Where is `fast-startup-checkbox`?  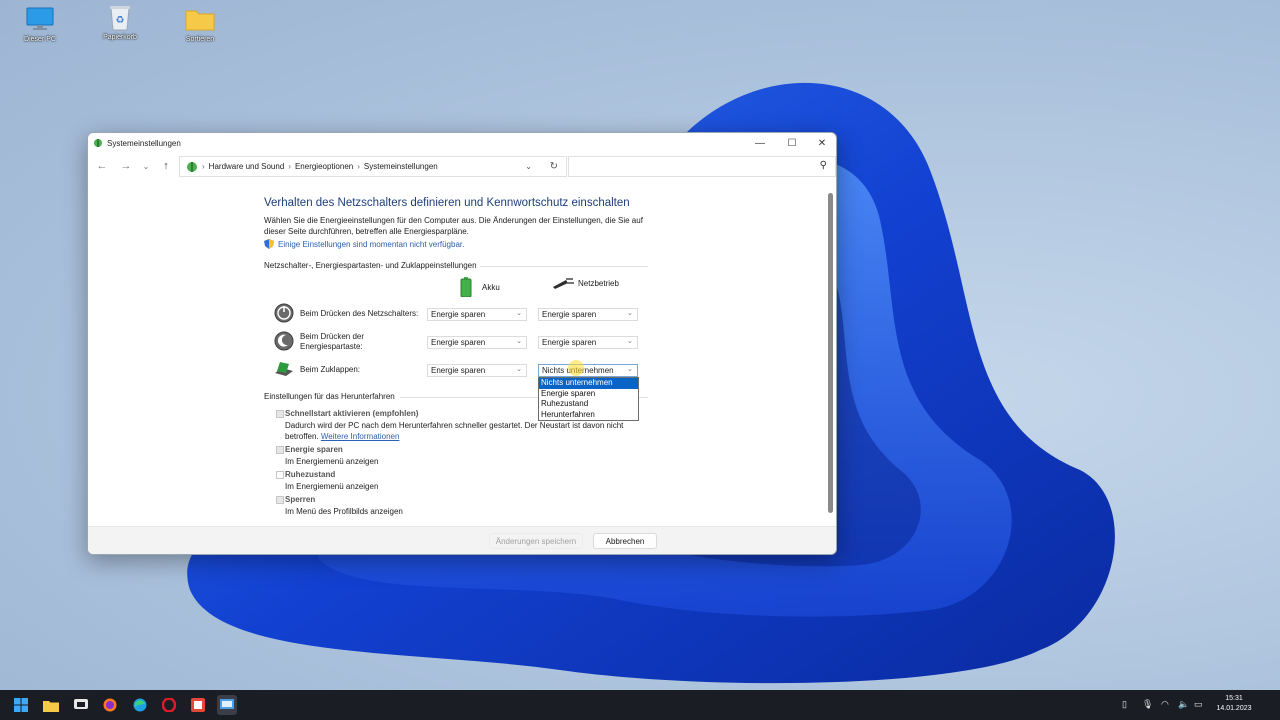 fast-startup-checkbox is located at coordinates (280, 414).